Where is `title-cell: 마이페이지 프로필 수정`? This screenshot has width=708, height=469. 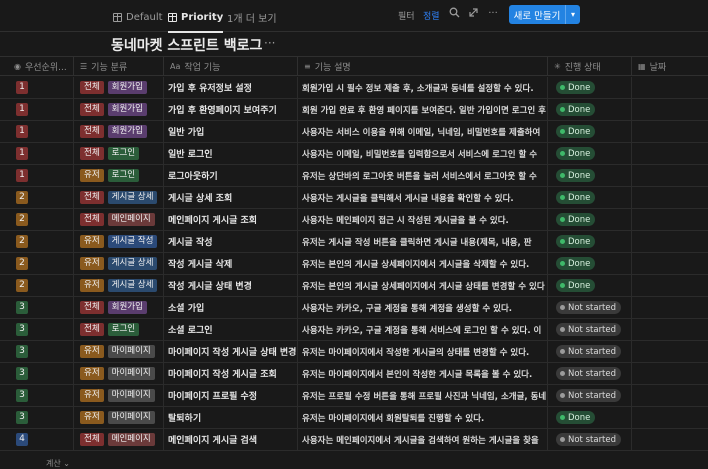
title-cell: 마이페이지 프로필 수정 is located at coordinates (231, 395).